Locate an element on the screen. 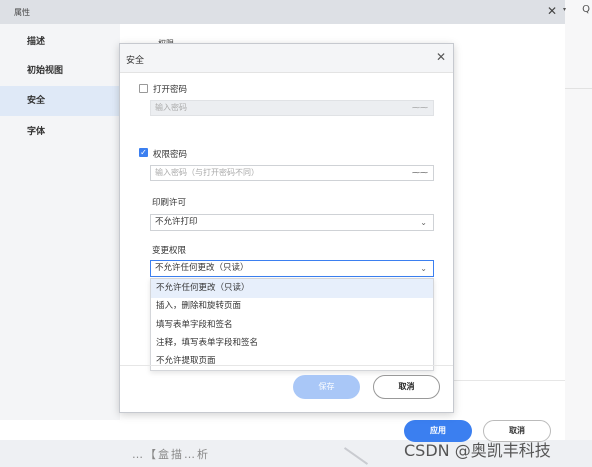 The image size is (592, 467). print-permission-value: 不允许打印 is located at coordinates (176, 222).